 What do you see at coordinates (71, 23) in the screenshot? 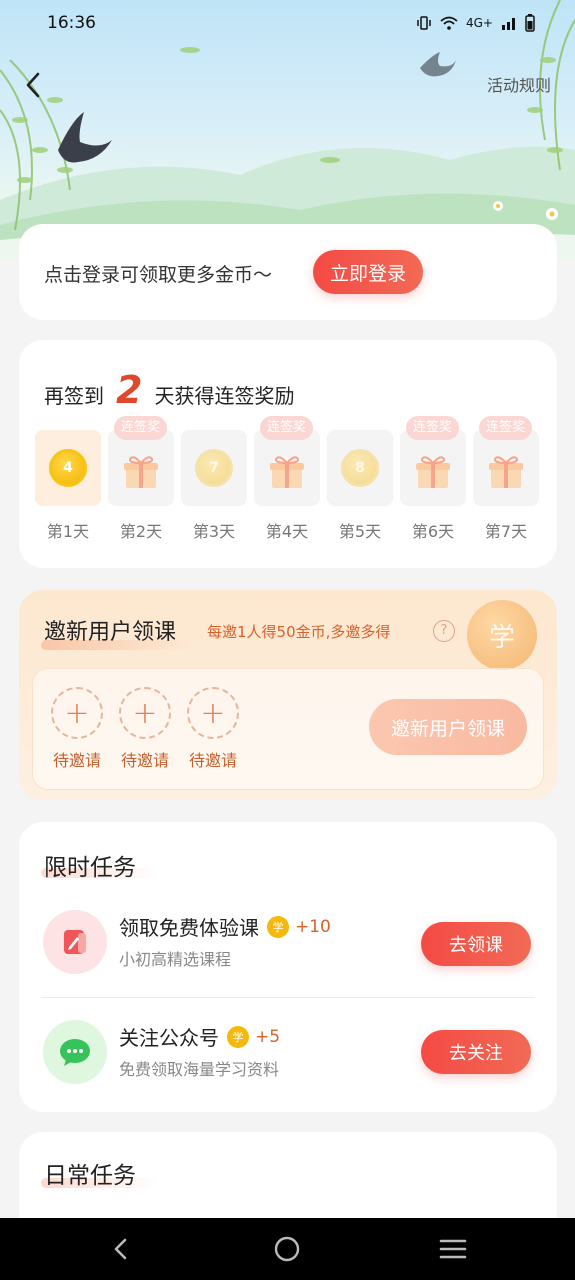
I see `status-time: 16:36` at bounding box center [71, 23].